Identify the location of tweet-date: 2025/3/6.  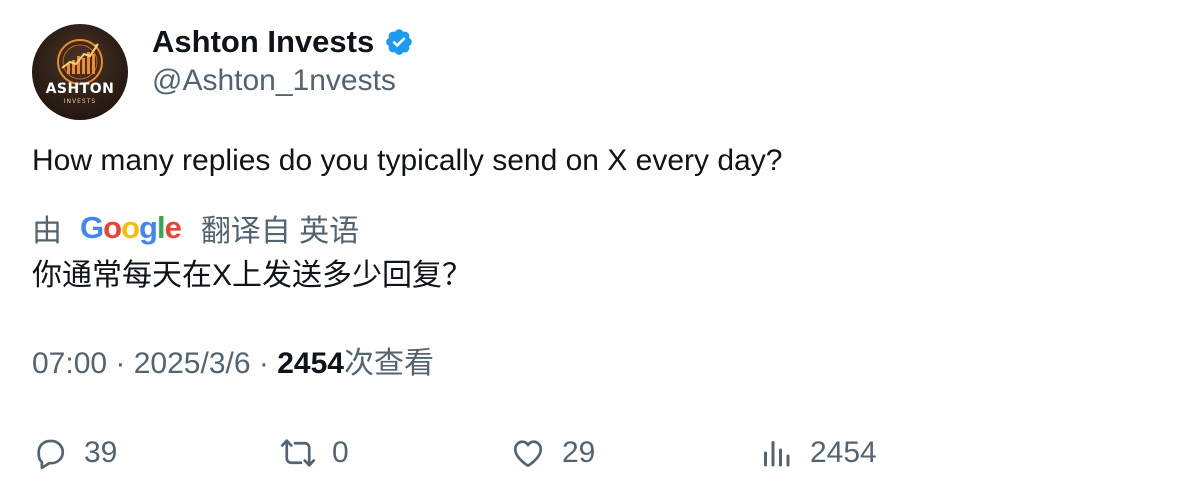
(192, 363).